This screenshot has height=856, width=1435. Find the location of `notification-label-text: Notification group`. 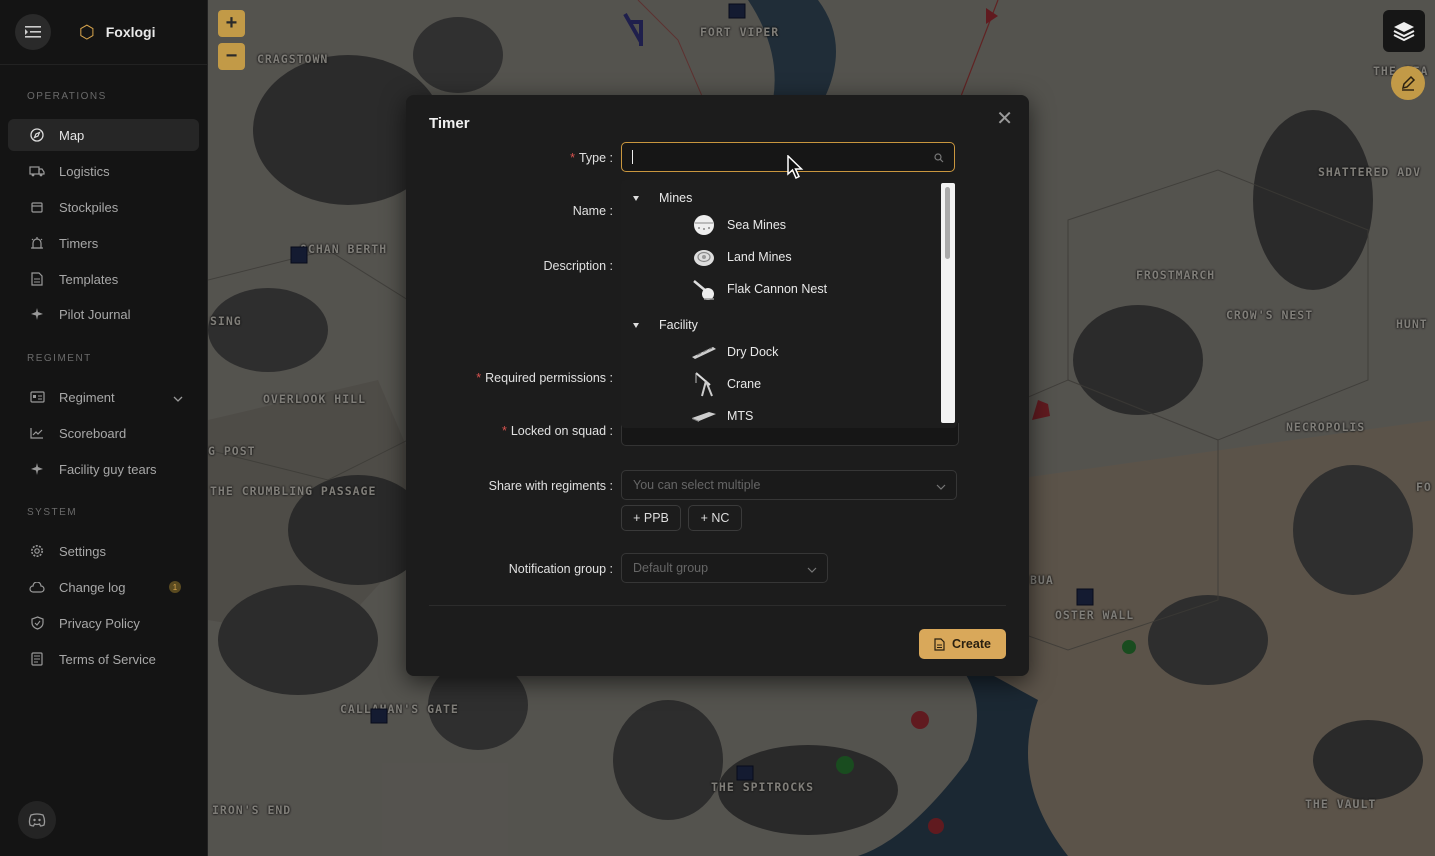

notification-label-text: Notification group is located at coordinates (557, 569).